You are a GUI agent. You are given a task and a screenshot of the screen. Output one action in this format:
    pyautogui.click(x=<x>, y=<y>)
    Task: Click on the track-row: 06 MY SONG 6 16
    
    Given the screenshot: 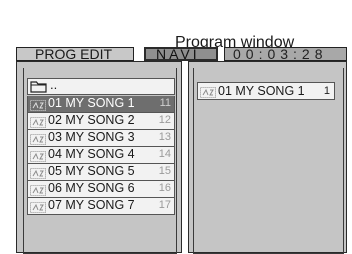 What is the action you would take?
    pyautogui.click(x=101, y=189)
    